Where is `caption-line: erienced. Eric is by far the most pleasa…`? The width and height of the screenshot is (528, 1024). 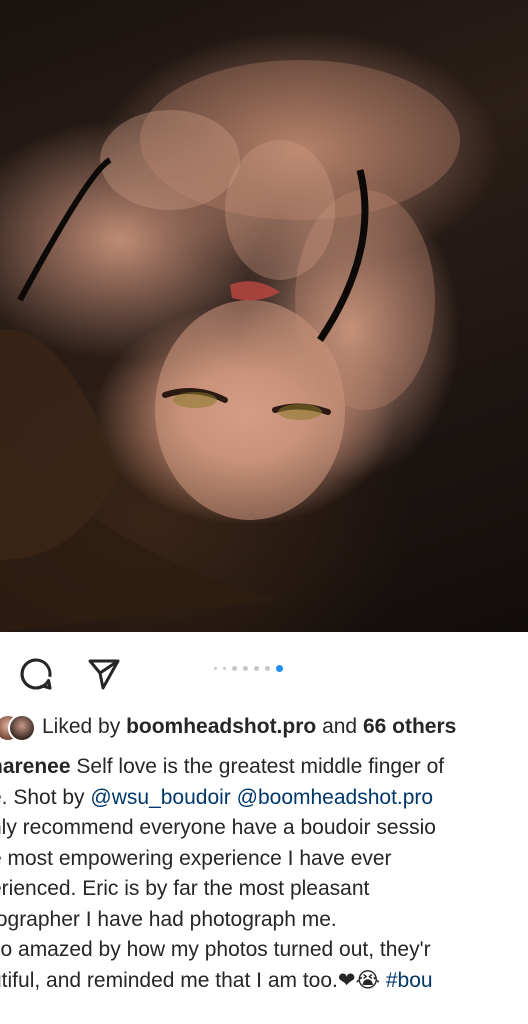 caption-line: erienced. Eric is by far the most pleasa… is located at coordinates (264, 889).